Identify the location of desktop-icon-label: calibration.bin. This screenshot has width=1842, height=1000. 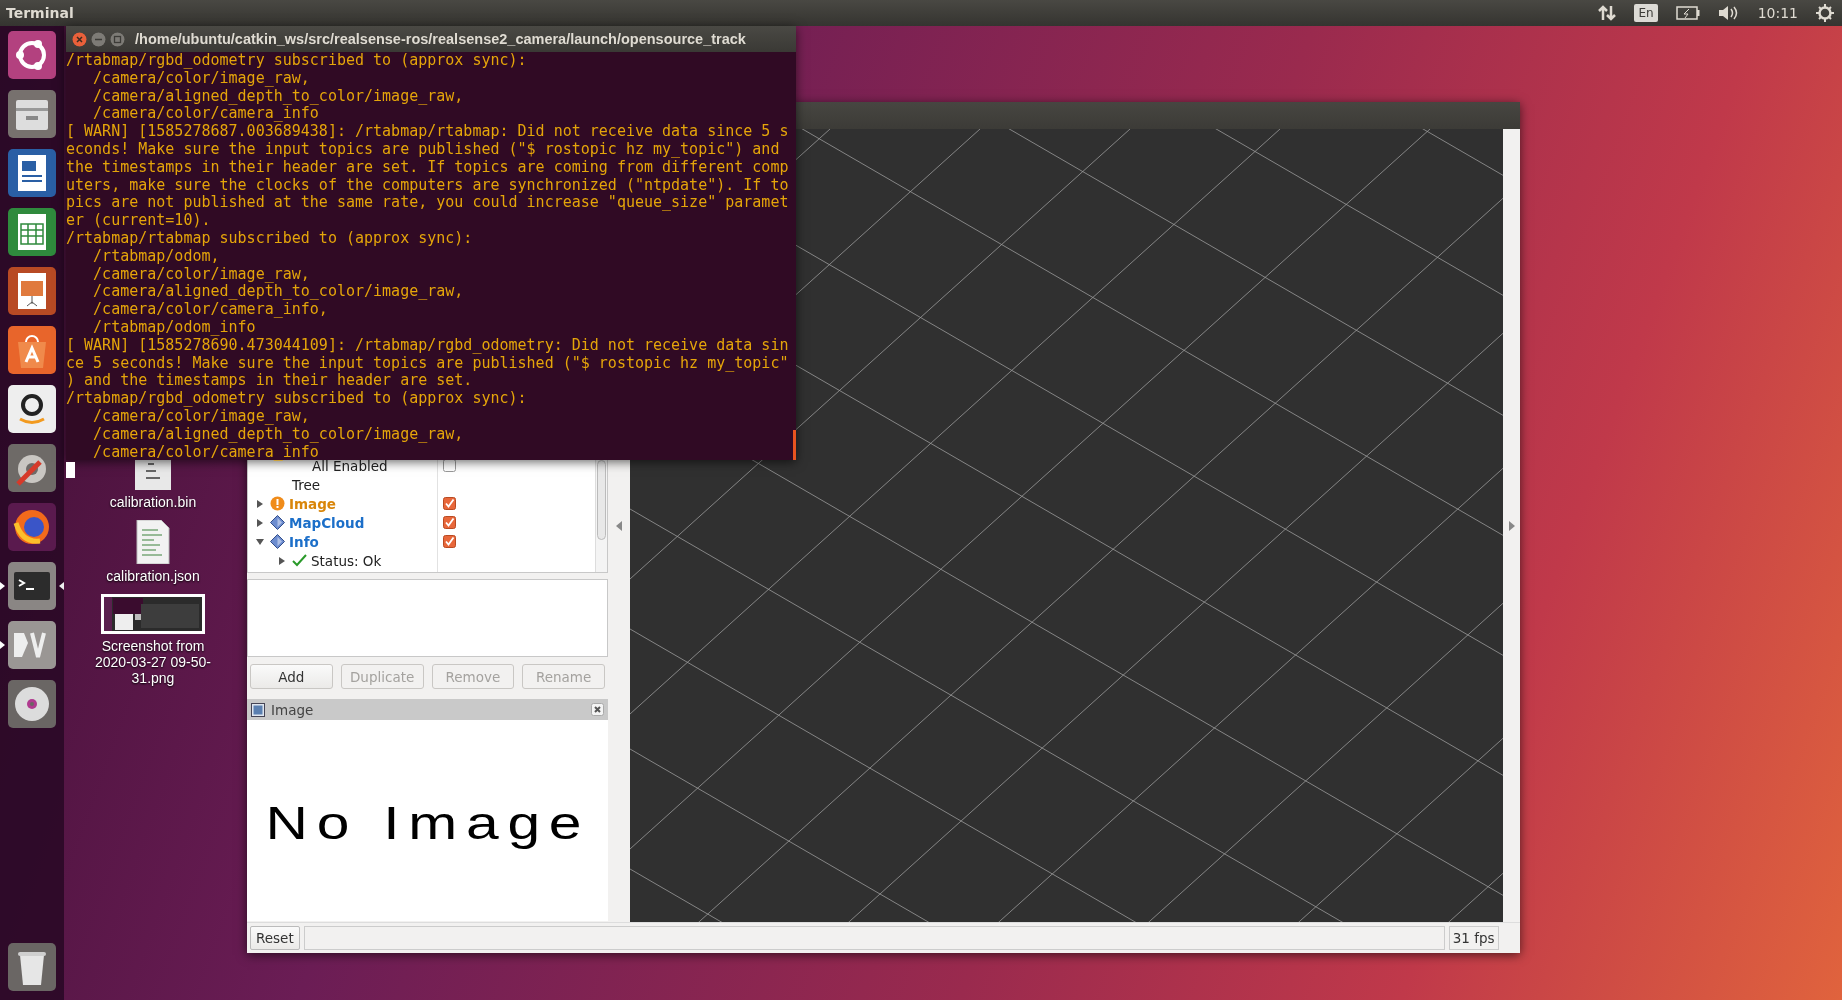
(153, 502).